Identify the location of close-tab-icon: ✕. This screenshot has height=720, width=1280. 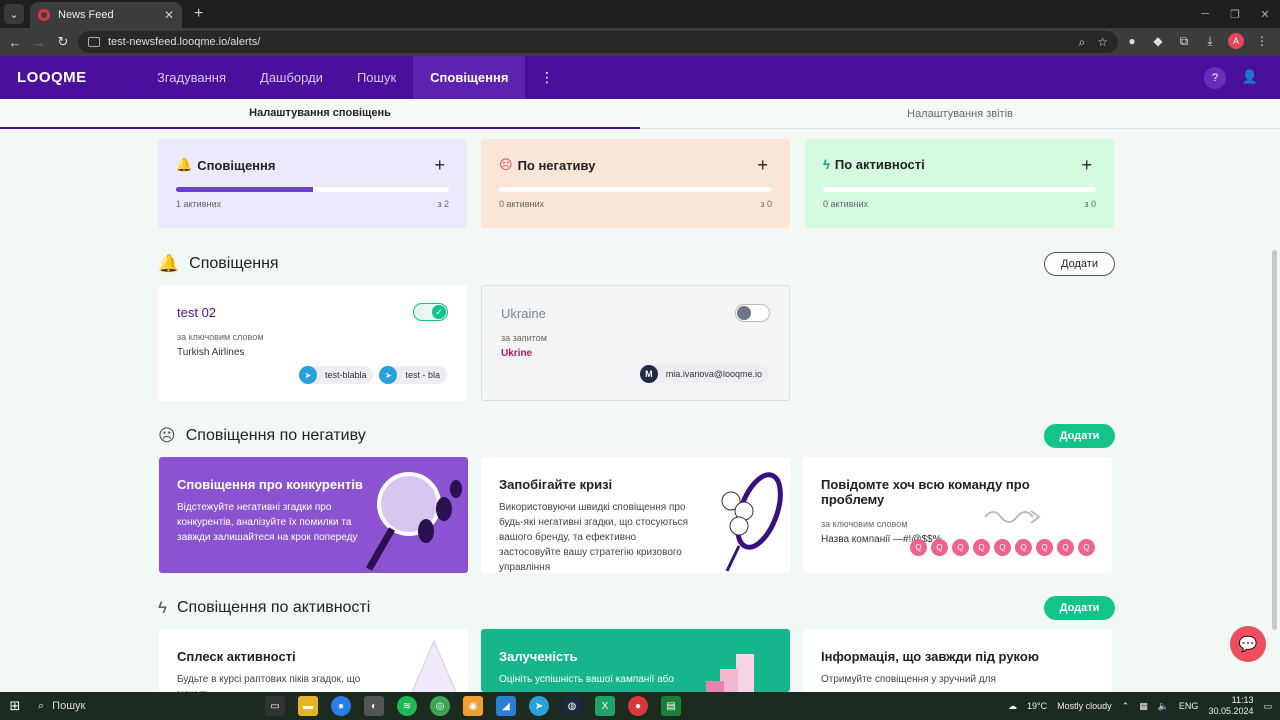
(169, 15).